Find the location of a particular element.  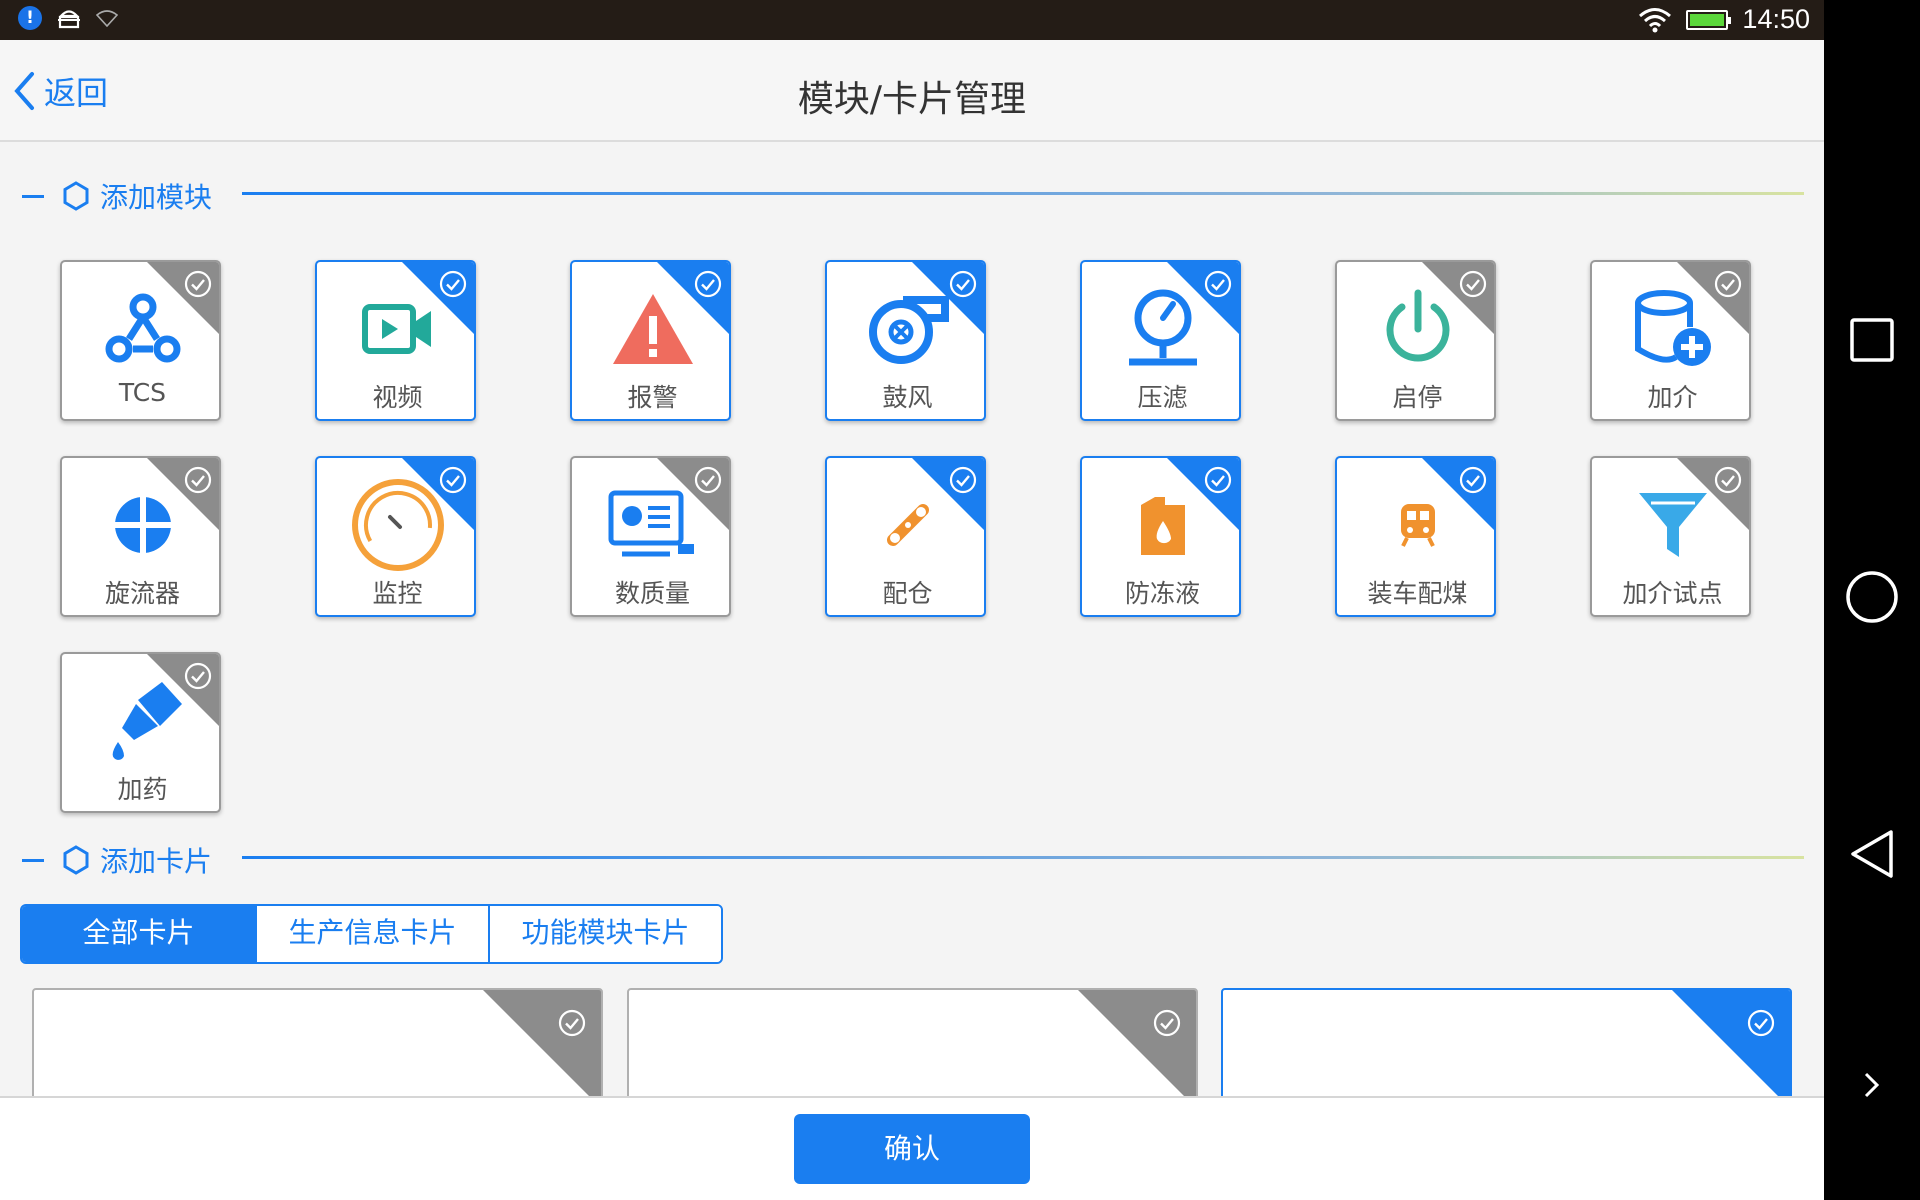

expand-nav-button is located at coordinates (1872, 1085).